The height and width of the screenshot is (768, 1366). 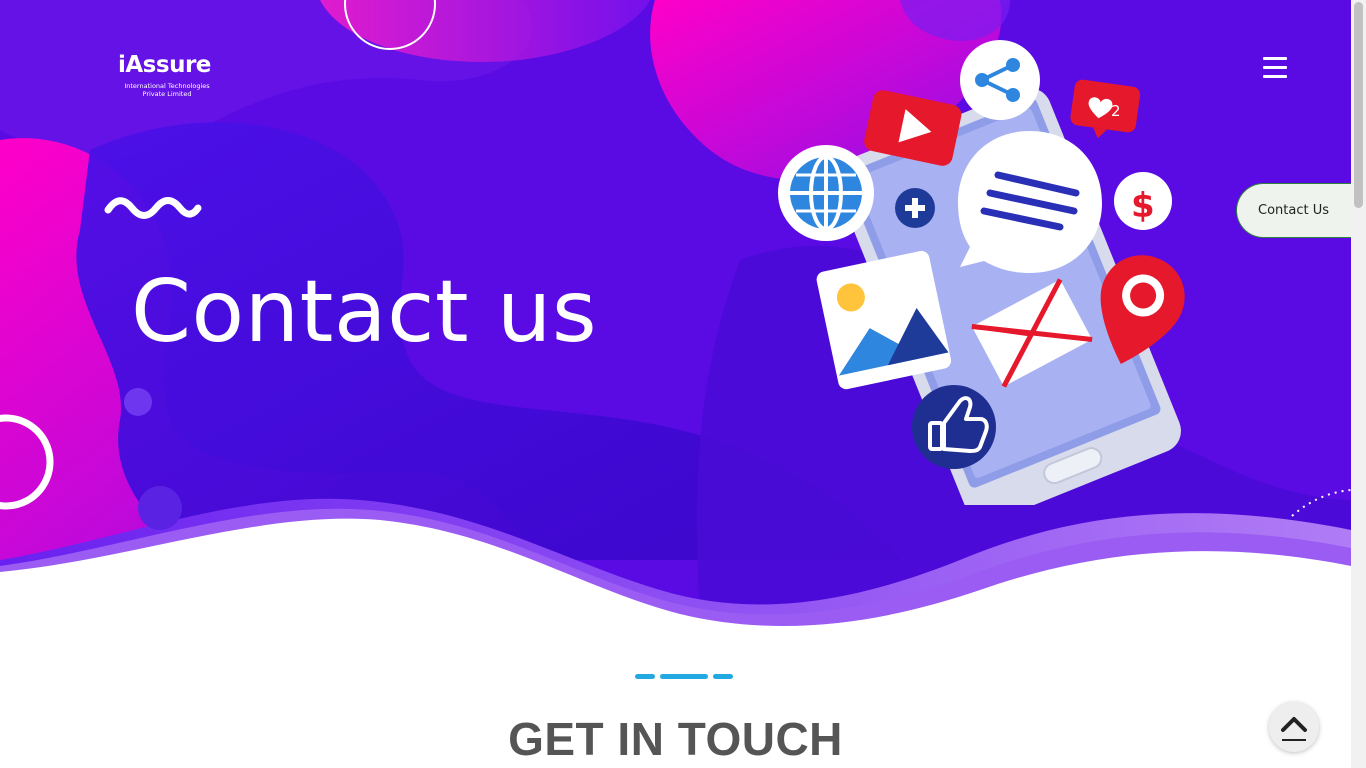 I want to click on image-icon, so click(x=884, y=320).